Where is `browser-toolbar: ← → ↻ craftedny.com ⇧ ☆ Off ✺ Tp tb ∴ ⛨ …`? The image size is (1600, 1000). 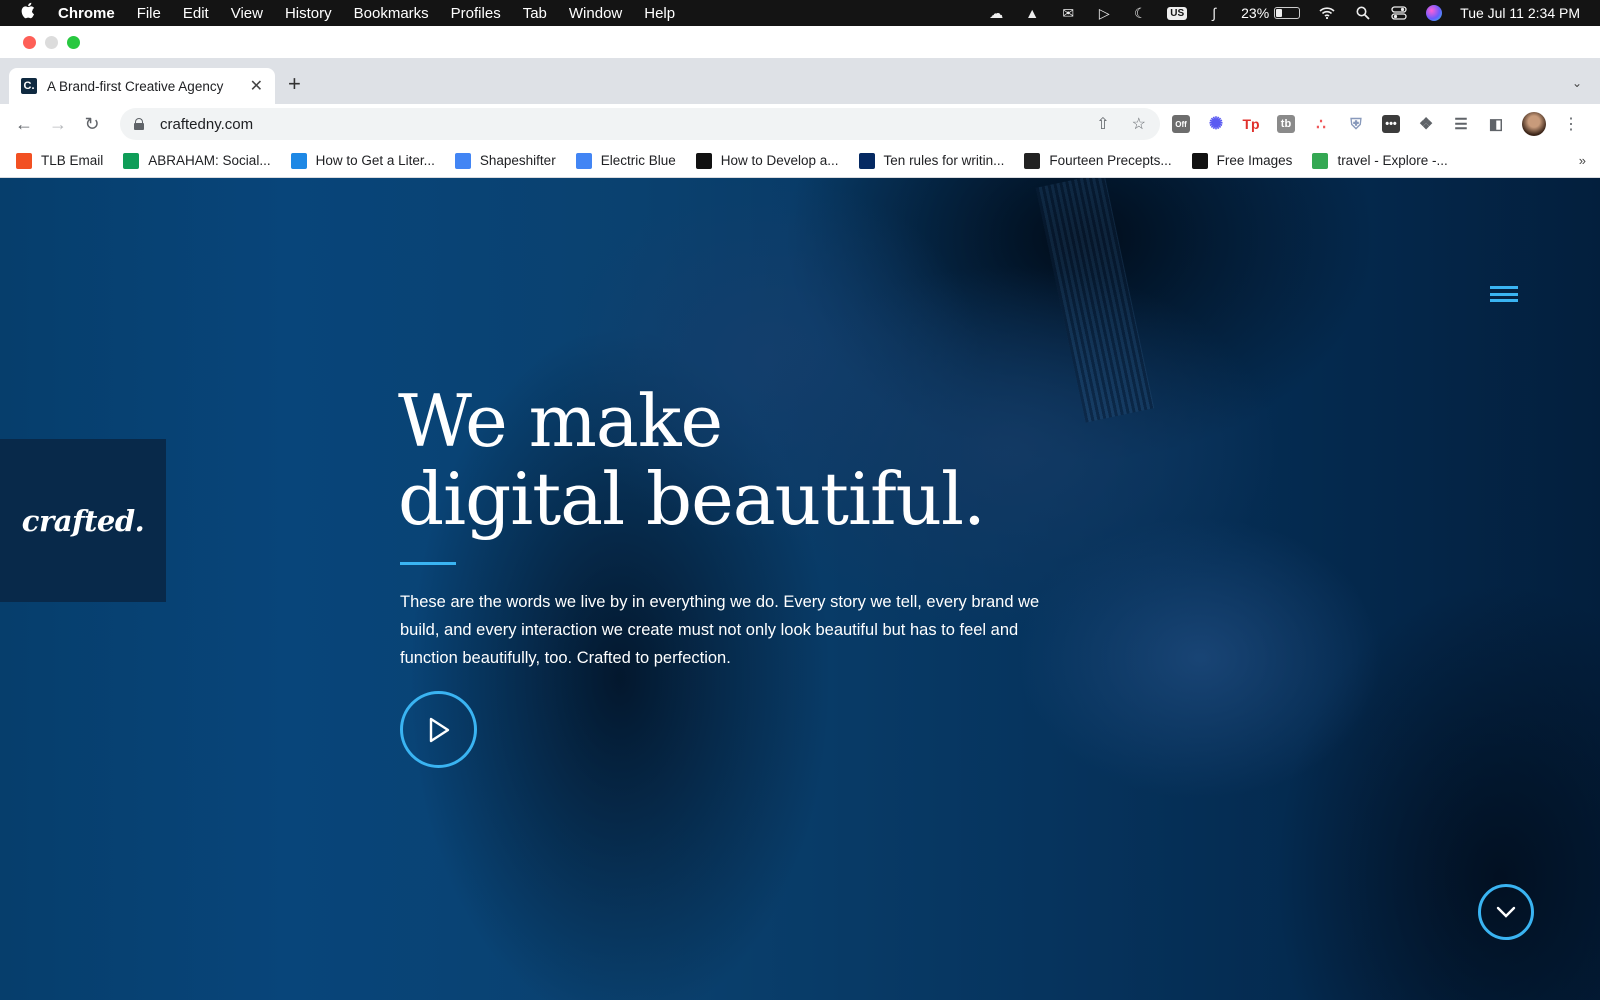 browser-toolbar: ← → ↻ craftedny.com ⇧ ☆ Off ✺ Tp tb ∴ ⛨ … is located at coordinates (800, 124).